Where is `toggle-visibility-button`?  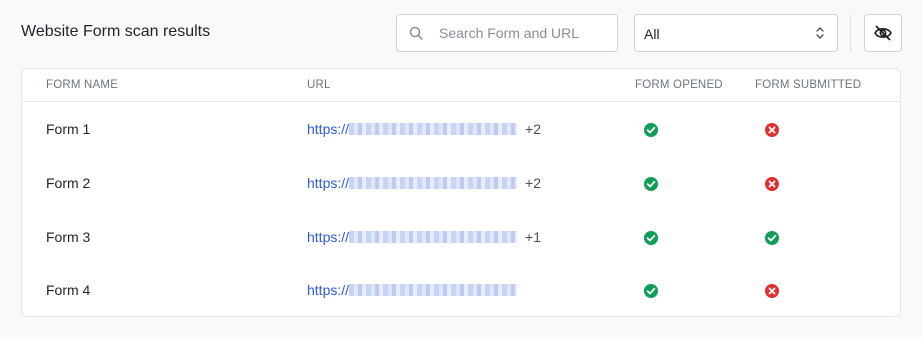
toggle-visibility-button is located at coordinates (883, 33).